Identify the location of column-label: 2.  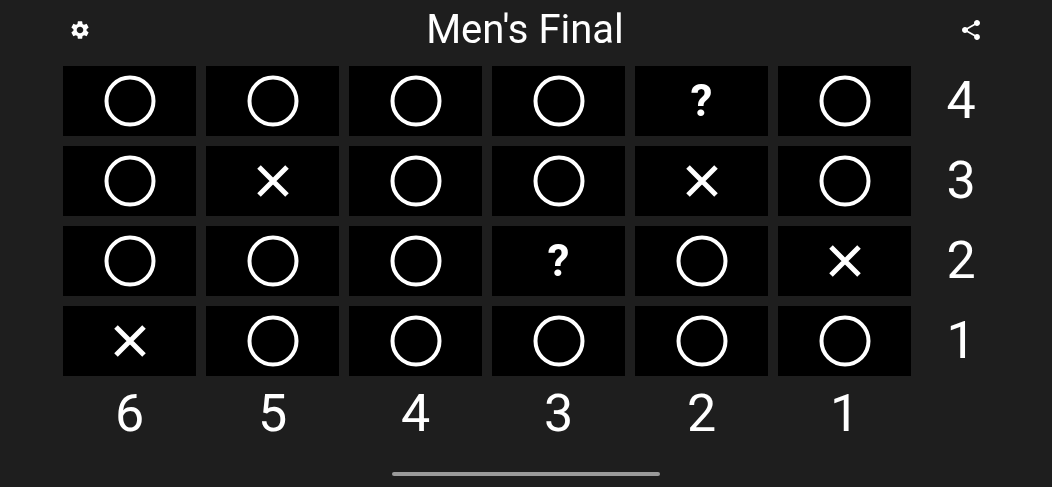
(701, 414).